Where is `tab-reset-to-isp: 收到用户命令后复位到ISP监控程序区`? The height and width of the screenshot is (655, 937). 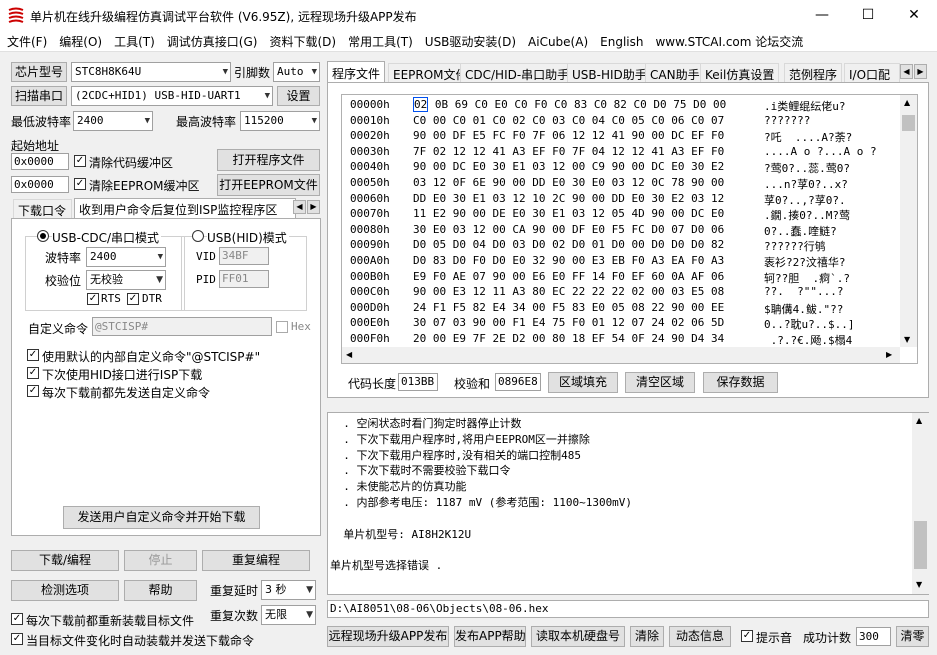
tab-reset-to-isp: 收到用户命令后复位到ISP监控程序区 is located at coordinates (185, 208).